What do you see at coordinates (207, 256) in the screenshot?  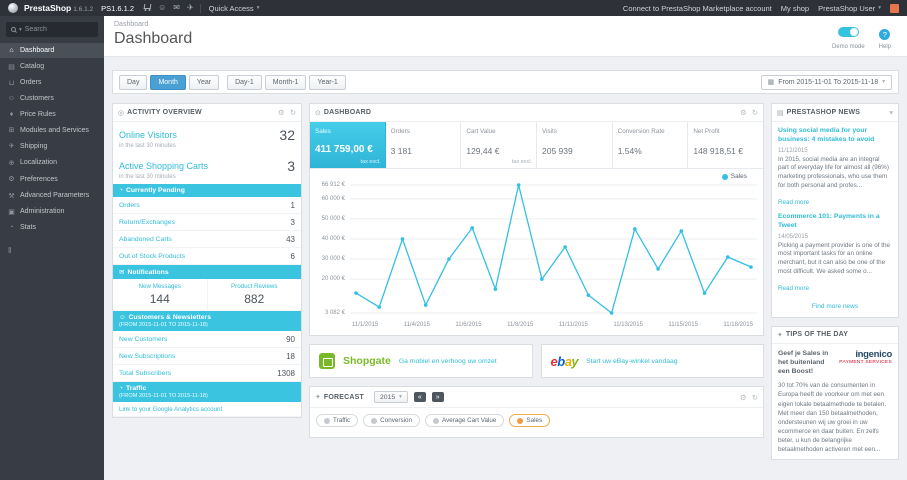 I see `out-of-stock-row: Out of Stock Products 6` at bounding box center [207, 256].